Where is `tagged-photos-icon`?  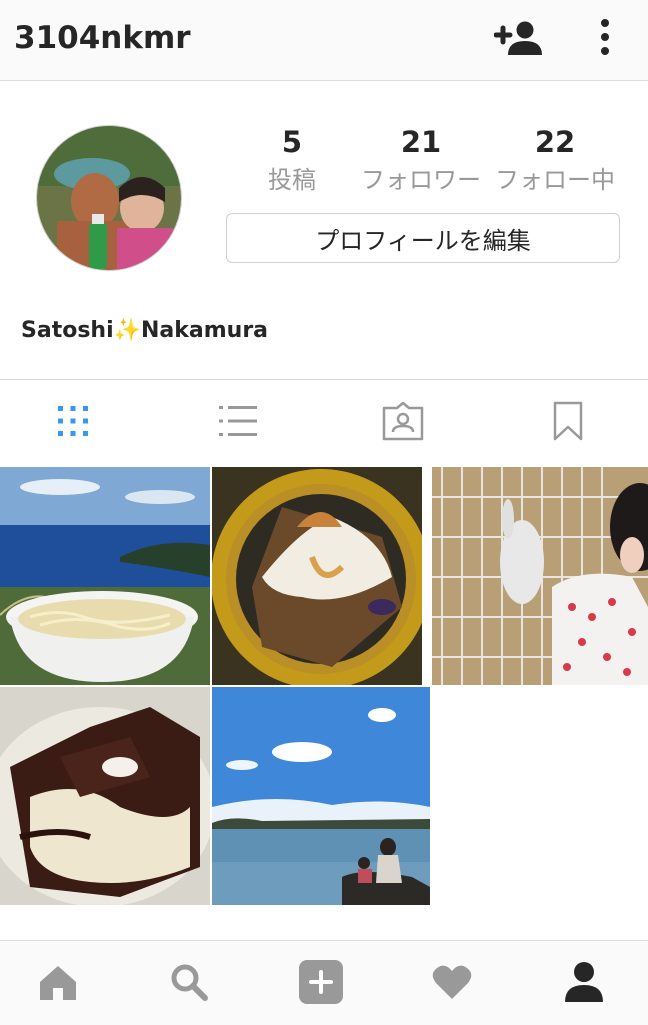 tagged-photos-icon is located at coordinates (403, 423).